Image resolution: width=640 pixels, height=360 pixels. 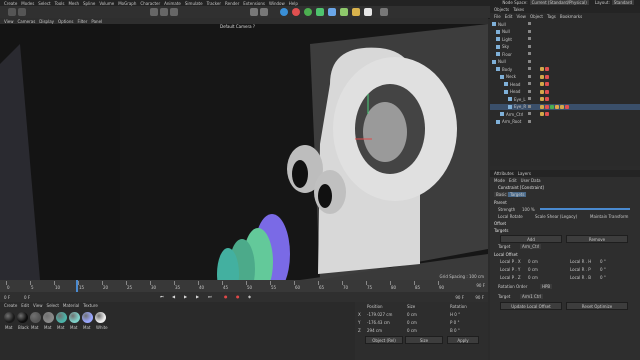 What do you see at coordinates (510, 216) in the screenshot?
I see `local-rotate-checkbox: Local Rotate` at bounding box center [510, 216].